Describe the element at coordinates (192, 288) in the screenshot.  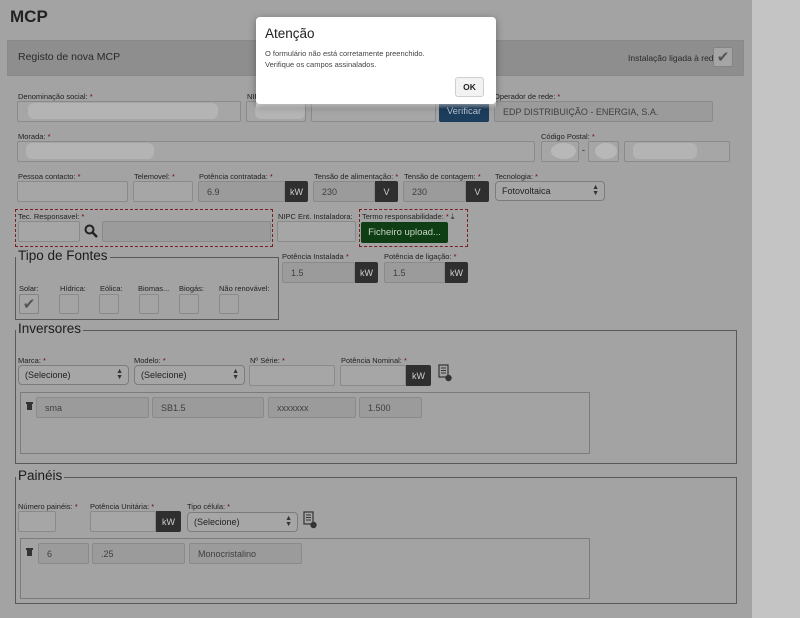
I see `fonte-label-biogas: Biogás:` at that location.